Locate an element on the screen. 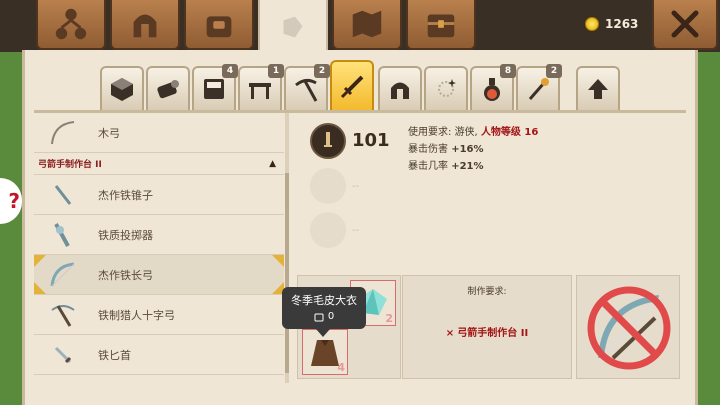 This screenshot has height=405, width=720. list-item-selected: 杰作铁长弓 is located at coordinates (159, 275).